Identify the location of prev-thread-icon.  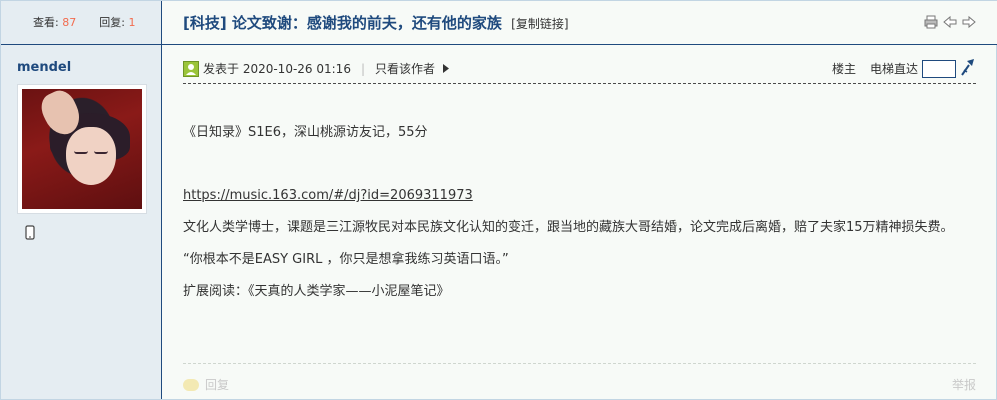
(950, 22).